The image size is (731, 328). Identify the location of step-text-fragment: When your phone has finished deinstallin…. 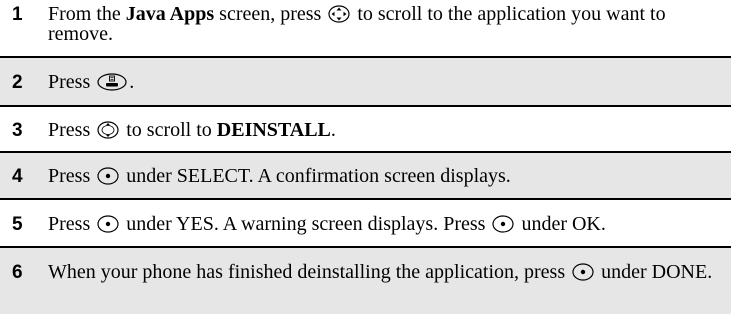
(309, 272).